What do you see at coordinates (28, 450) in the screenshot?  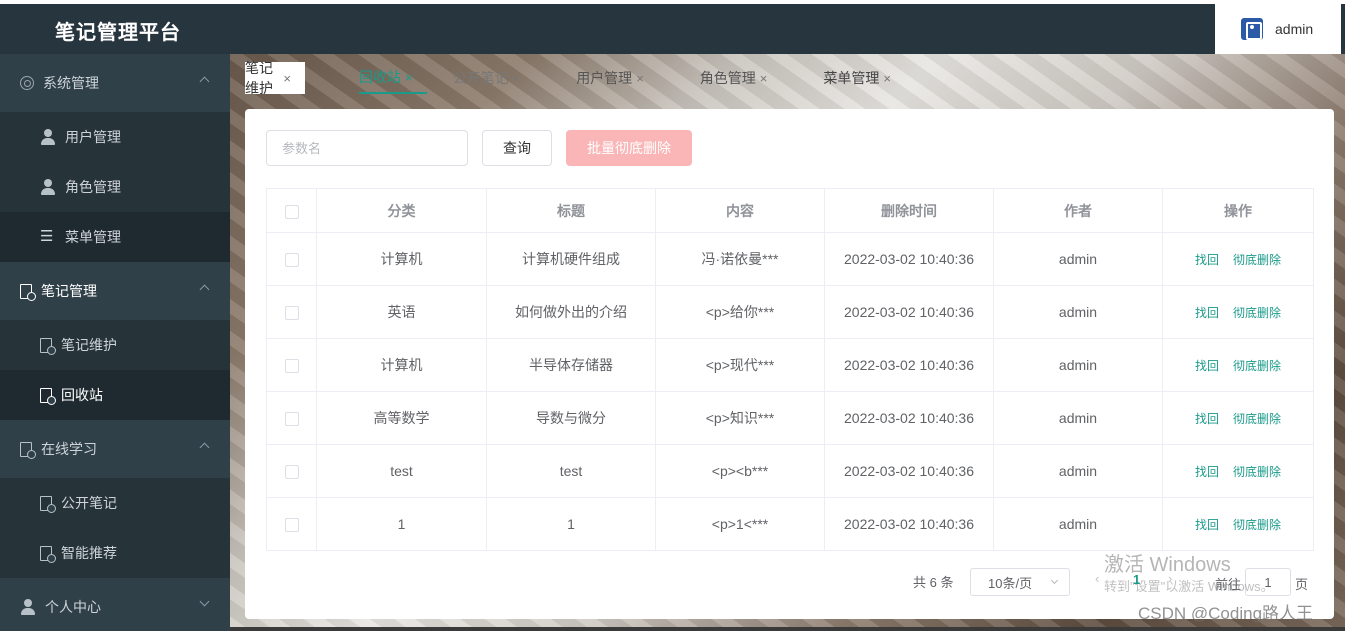 I see `doc-icon` at bounding box center [28, 450].